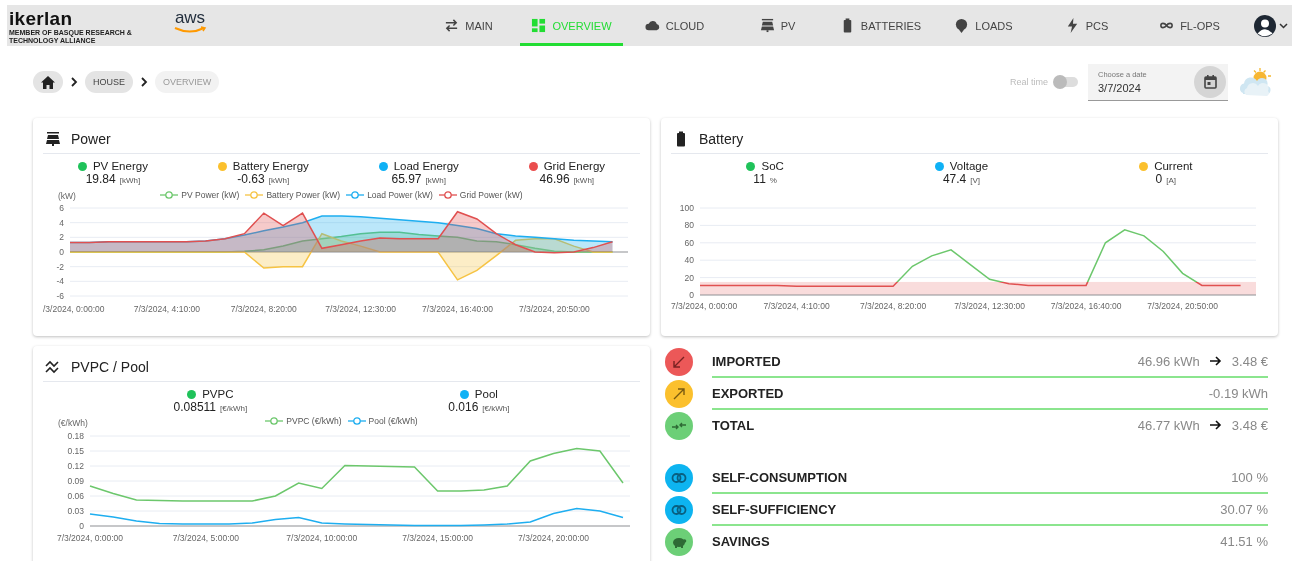 The height and width of the screenshot is (561, 1292). I want to click on dashboard-icon, so click(539, 25).